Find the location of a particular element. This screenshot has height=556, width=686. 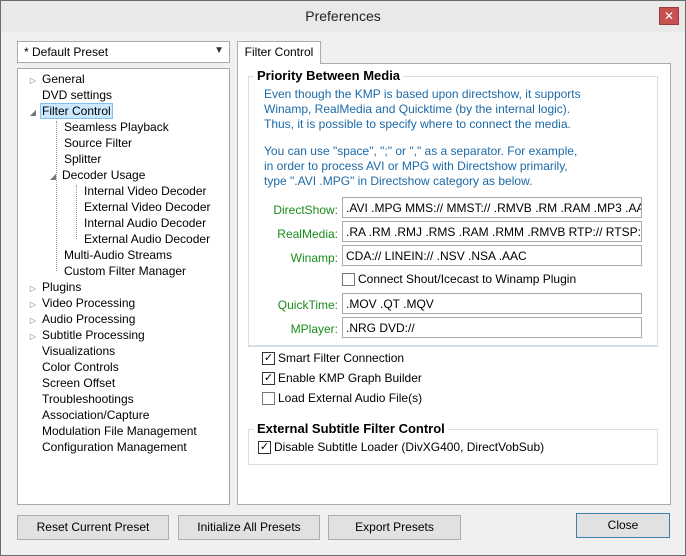

tree-item-external-audio-decoder: External Audio Decoder is located at coordinates (147, 239).